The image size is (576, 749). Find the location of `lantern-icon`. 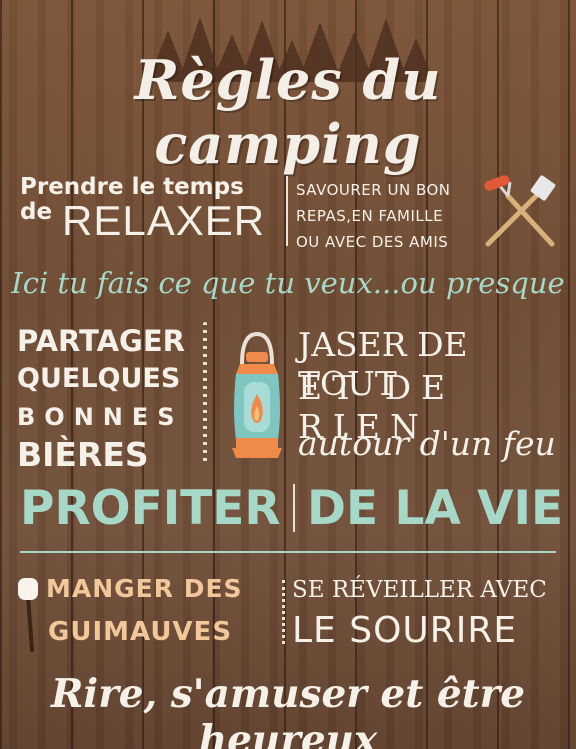

lantern-icon is located at coordinates (257, 394).